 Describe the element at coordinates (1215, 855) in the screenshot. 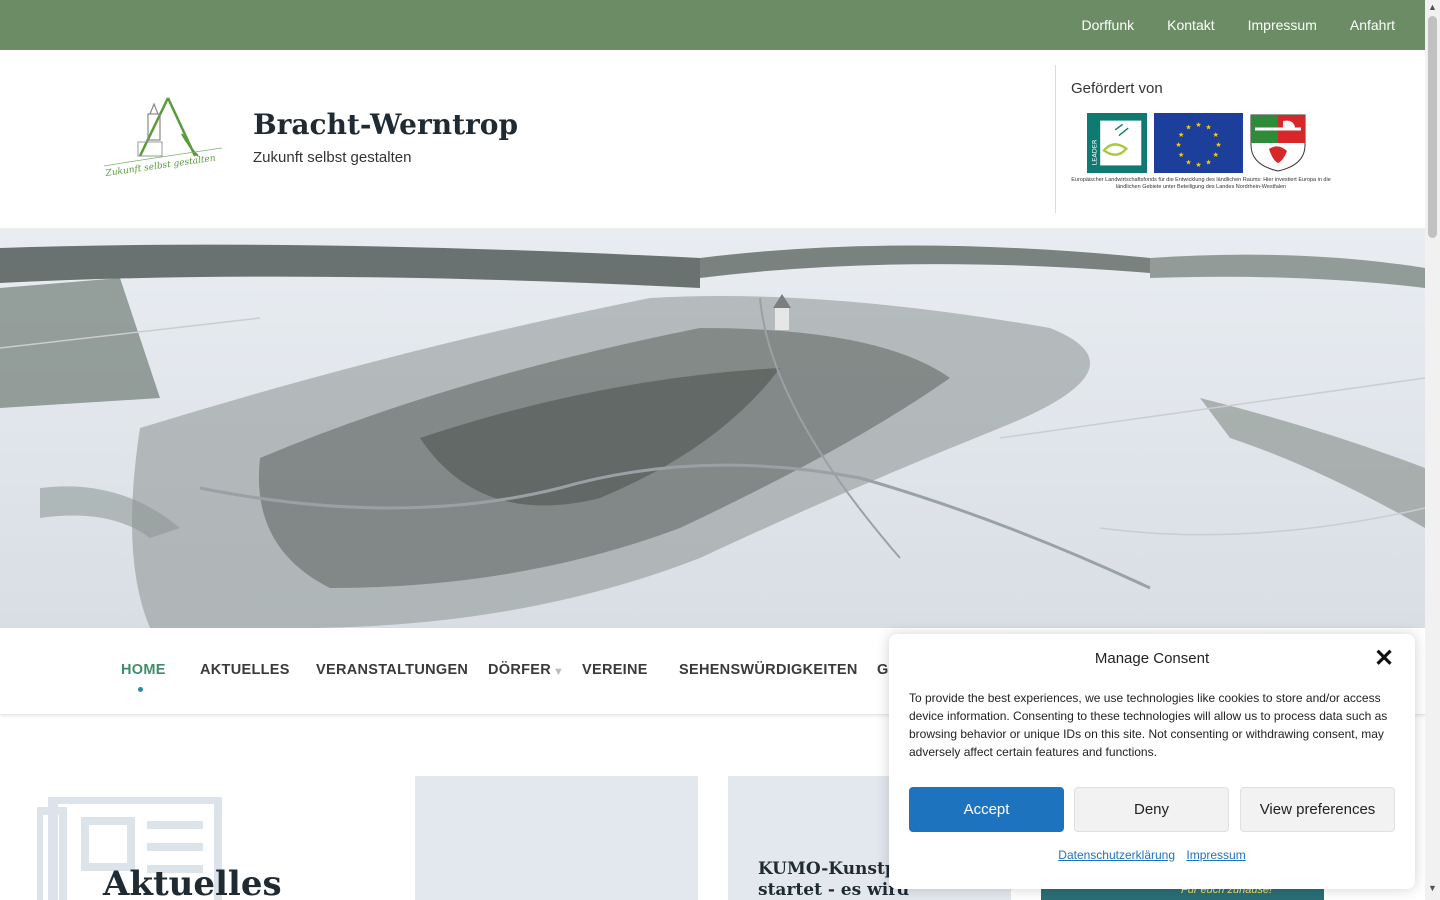

I see `imprint-link: Impressum` at that location.